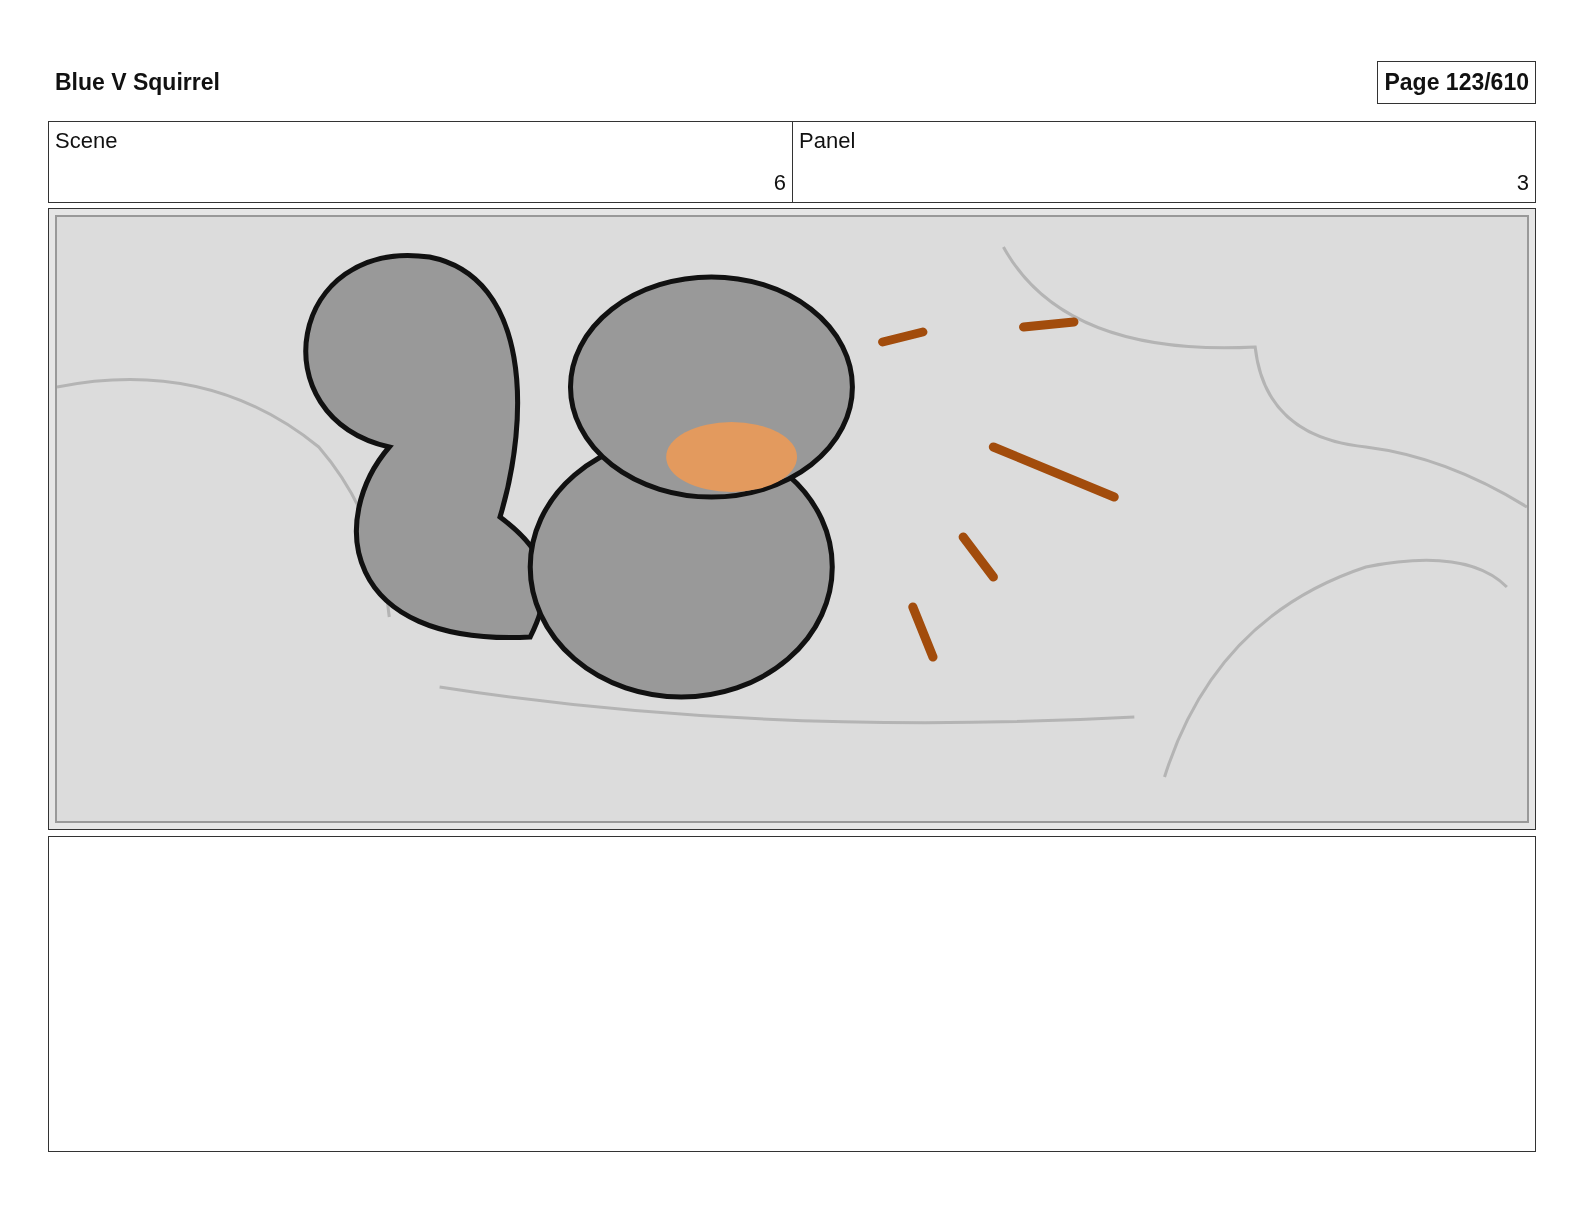  What do you see at coordinates (827, 141) in the screenshot?
I see `column-header: Panel` at bounding box center [827, 141].